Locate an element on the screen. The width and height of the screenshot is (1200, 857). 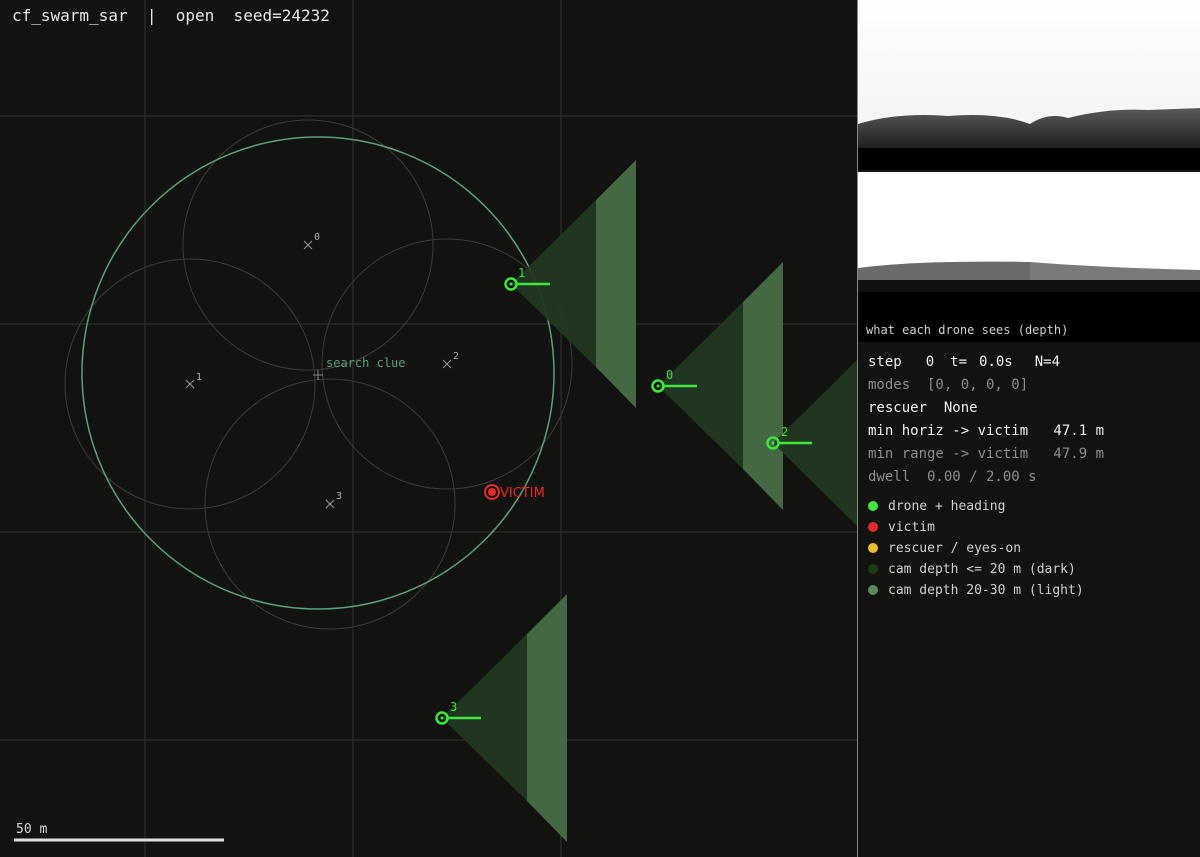
camera-caption: what each drone sees (depth) is located at coordinates (967, 330).